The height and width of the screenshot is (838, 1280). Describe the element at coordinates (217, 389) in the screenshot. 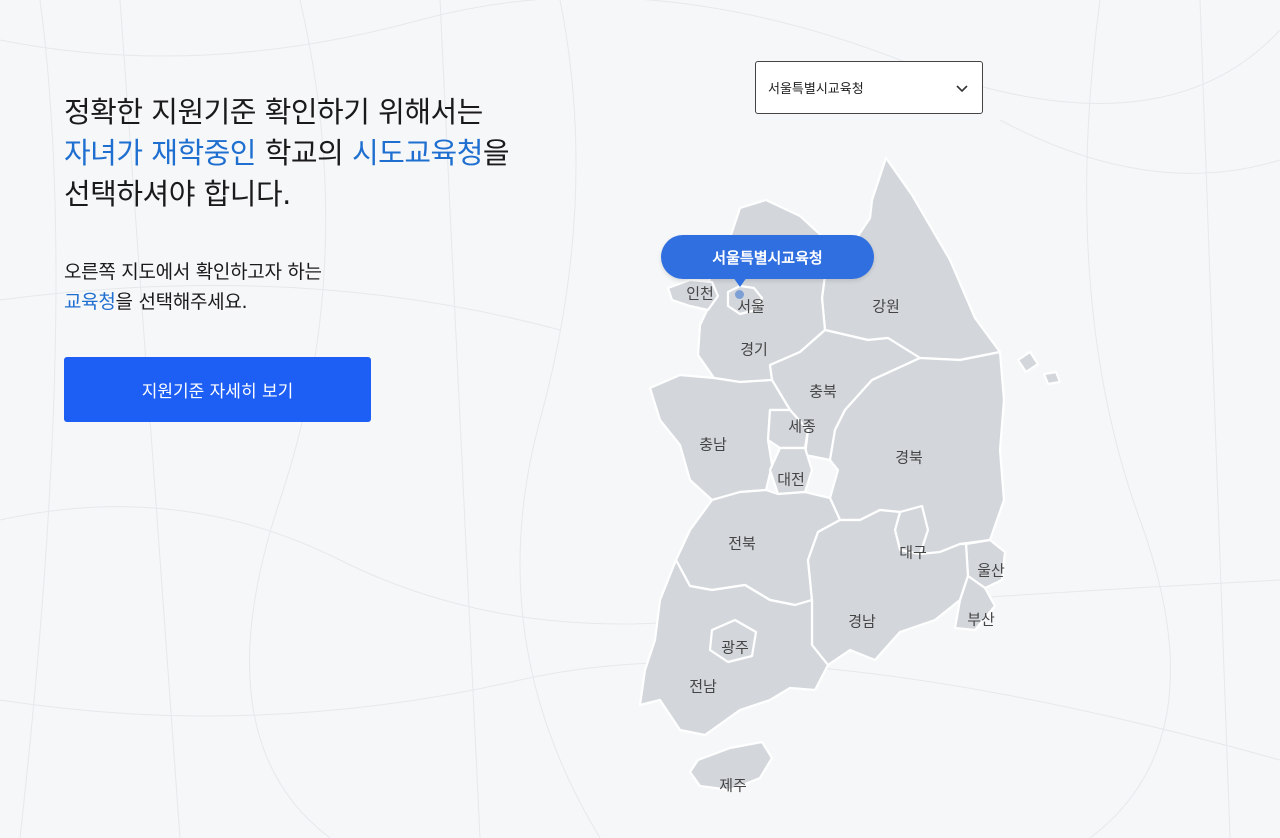

I see `view-criteria-button: 지원기준 자세히 보기` at that location.